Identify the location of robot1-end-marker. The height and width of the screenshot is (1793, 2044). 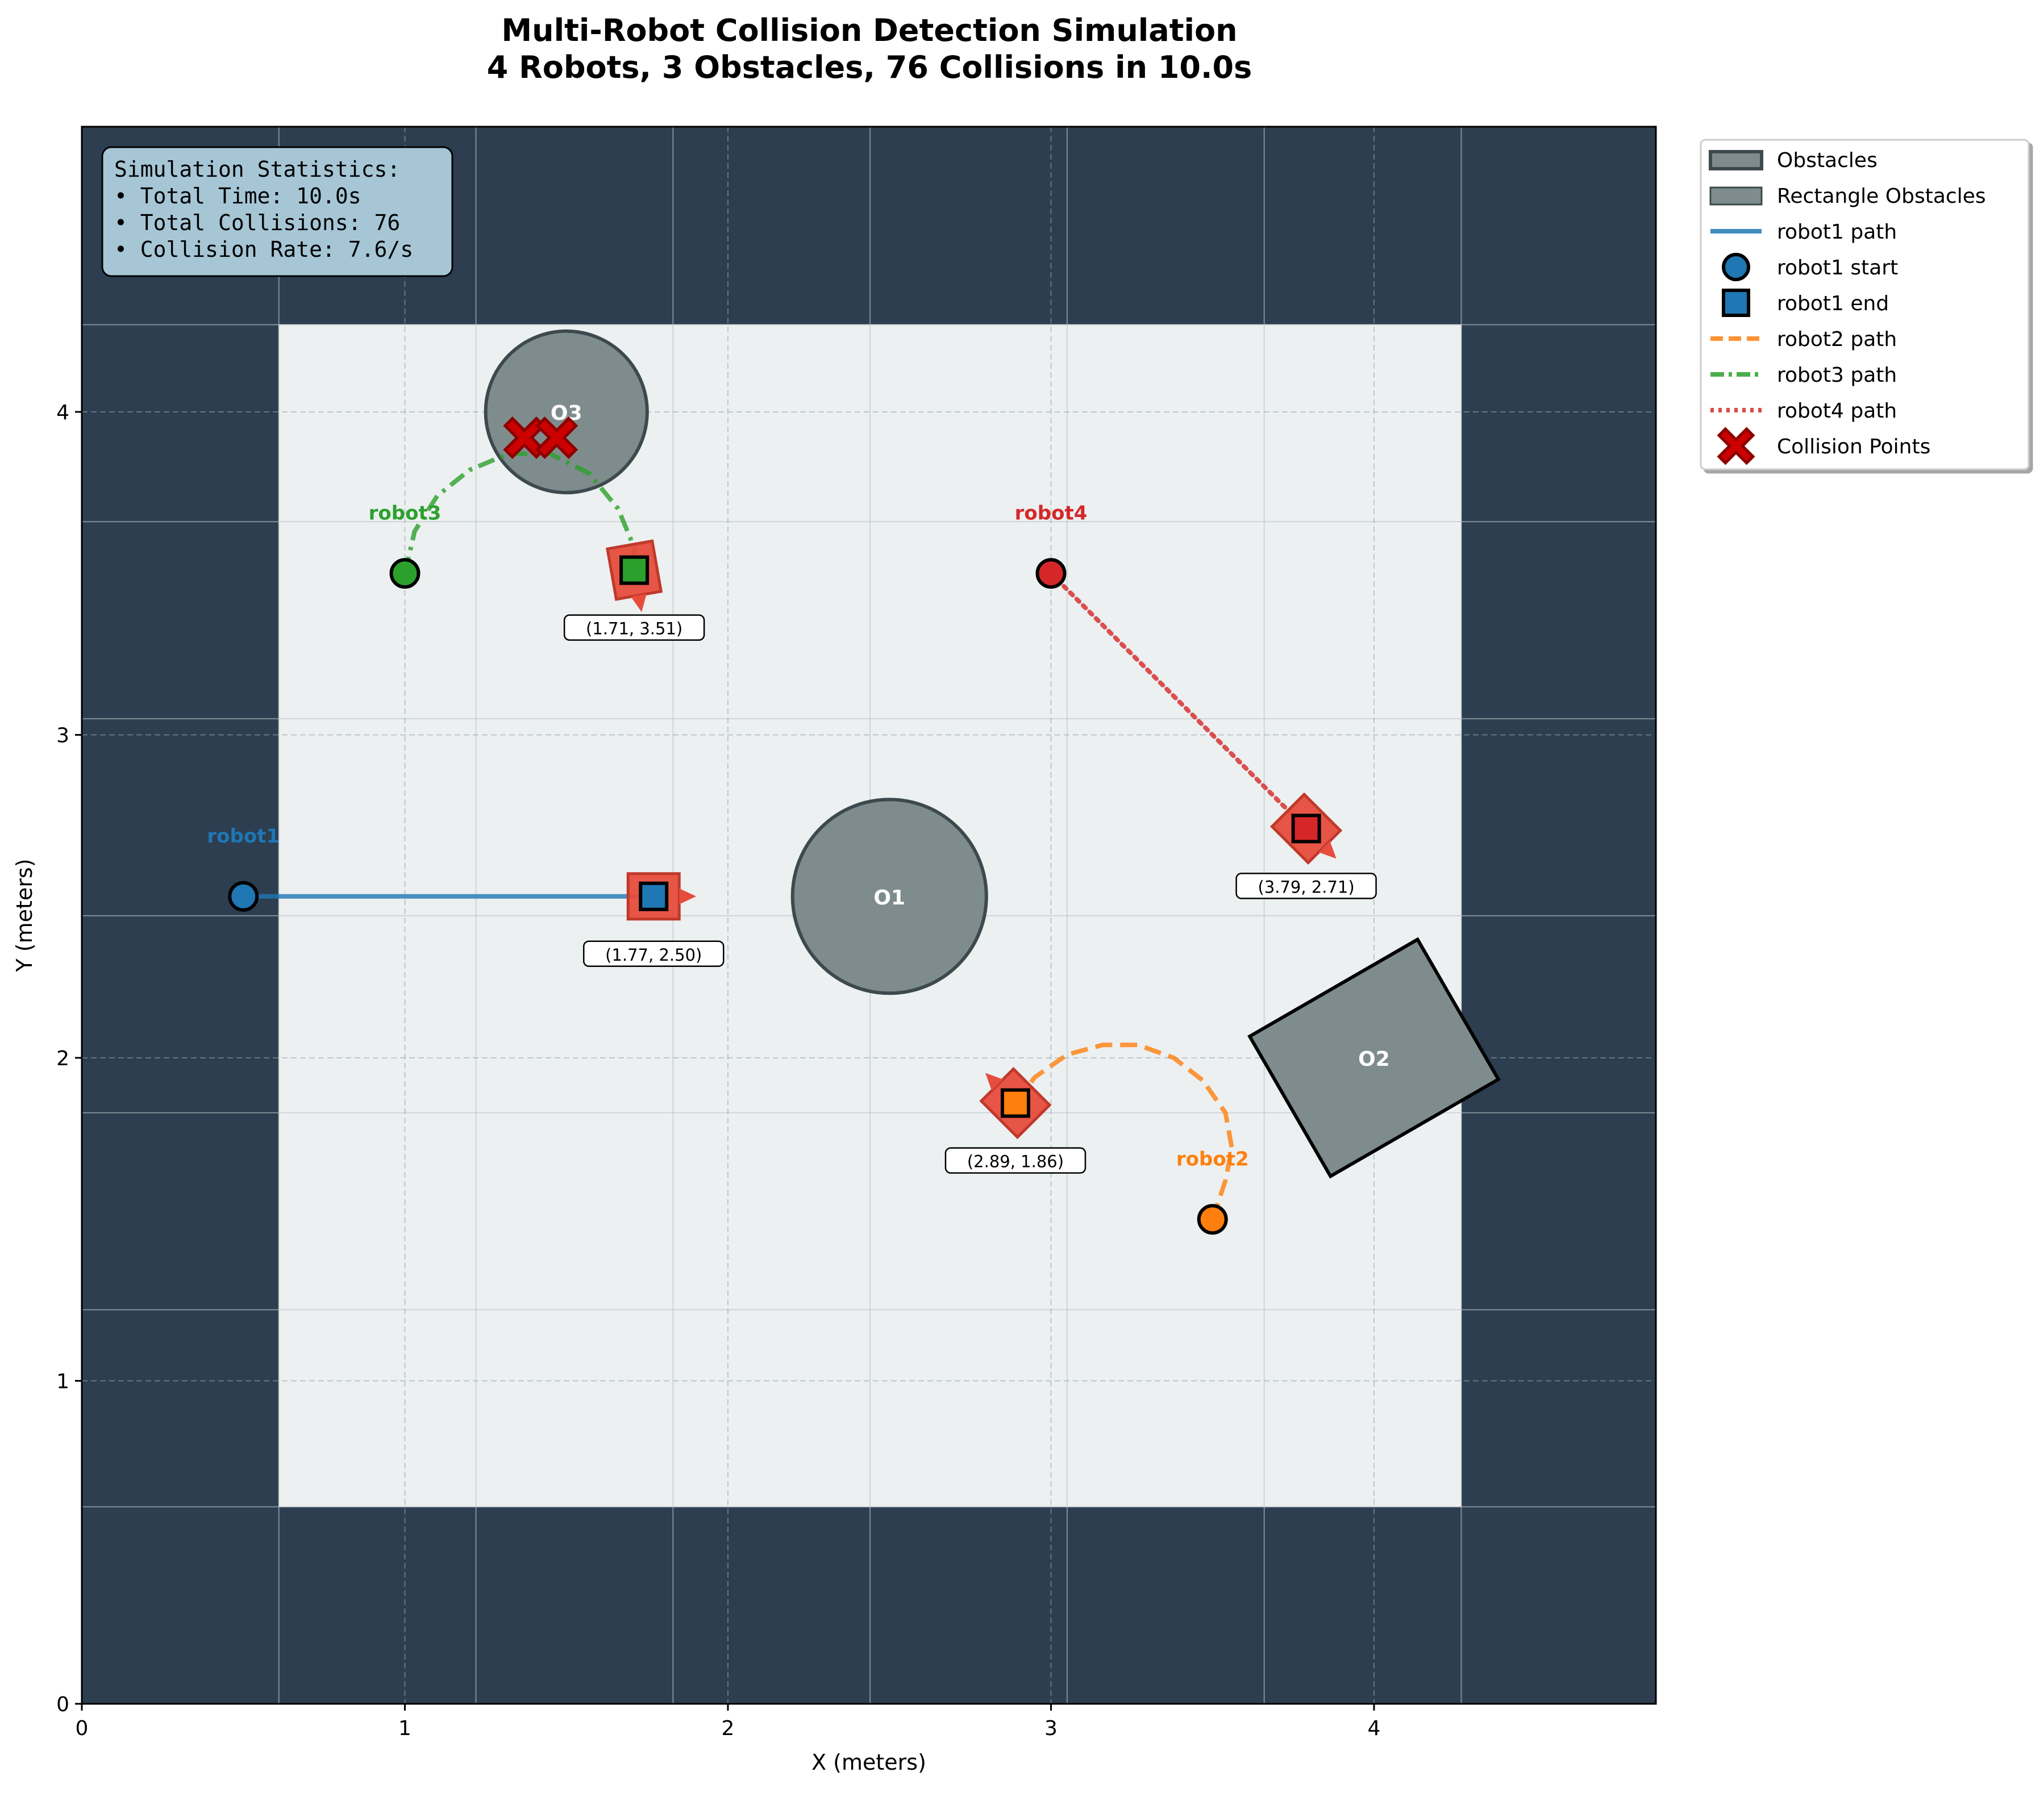
(654, 896).